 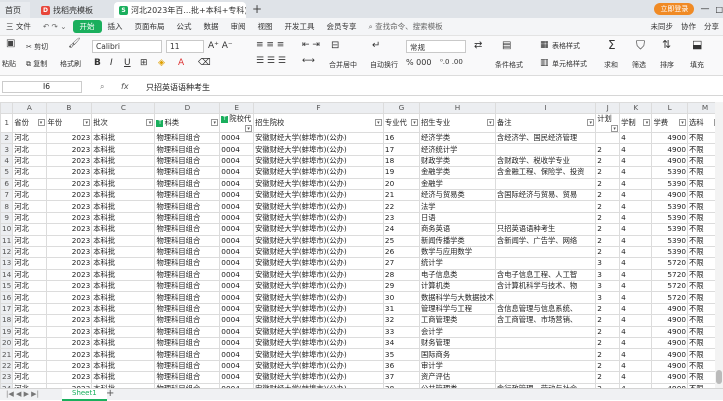 I want to click on align-top-icon: ≡ ≡ ≡, so click(x=270, y=45).